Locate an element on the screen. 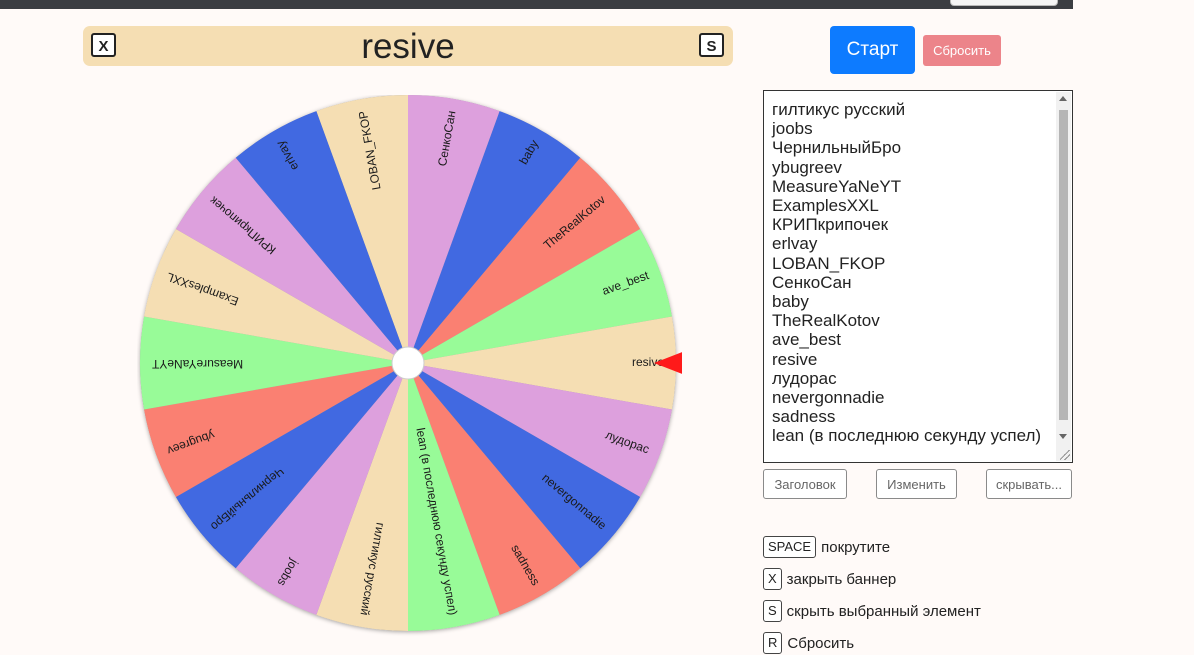 Image resolution: width=1194 pixels, height=655 pixels. start-button: Старт is located at coordinates (872, 50).